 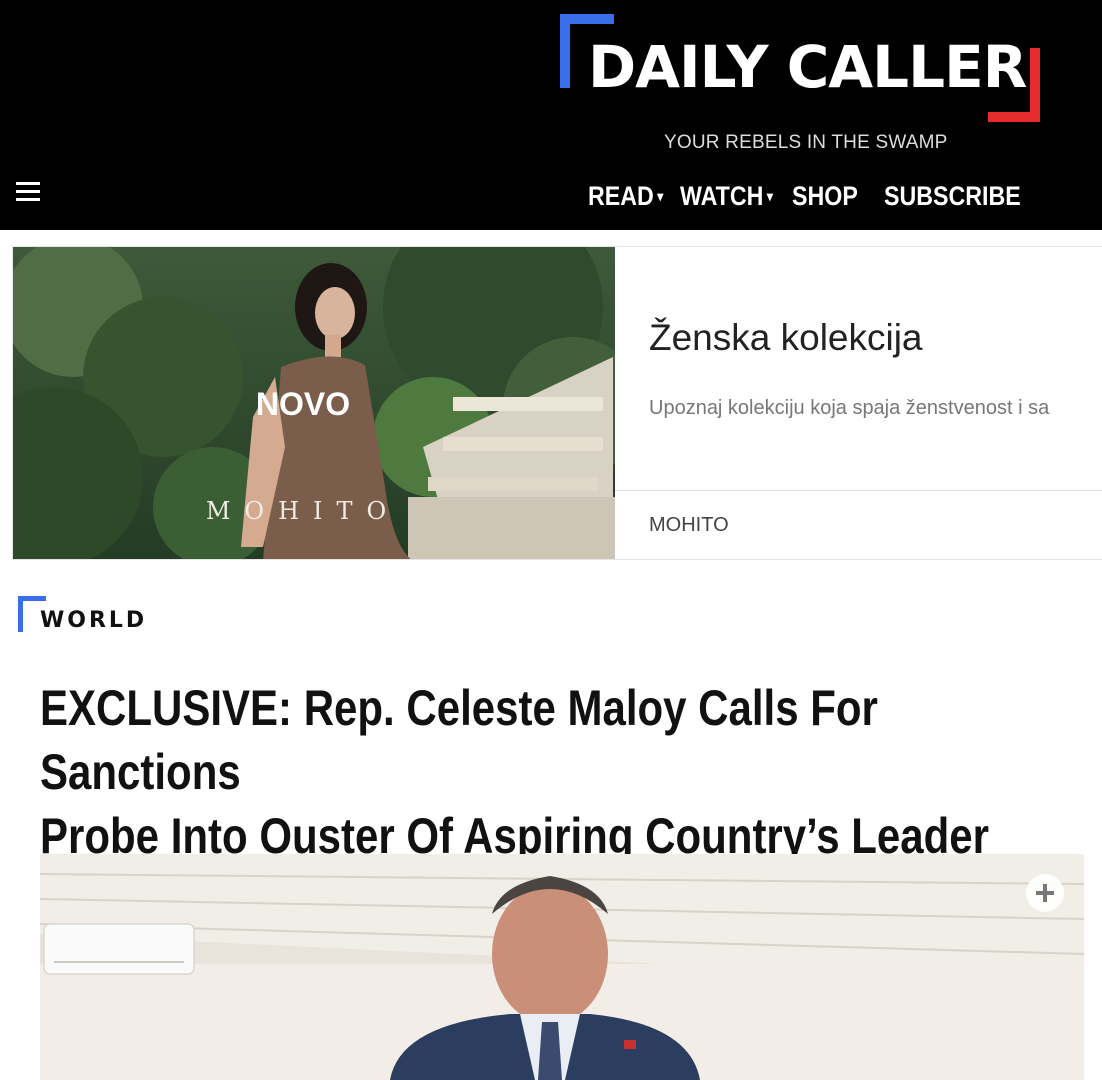 What do you see at coordinates (28, 192) in the screenshot?
I see `hamburger-menu-icon` at bounding box center [28, 192].